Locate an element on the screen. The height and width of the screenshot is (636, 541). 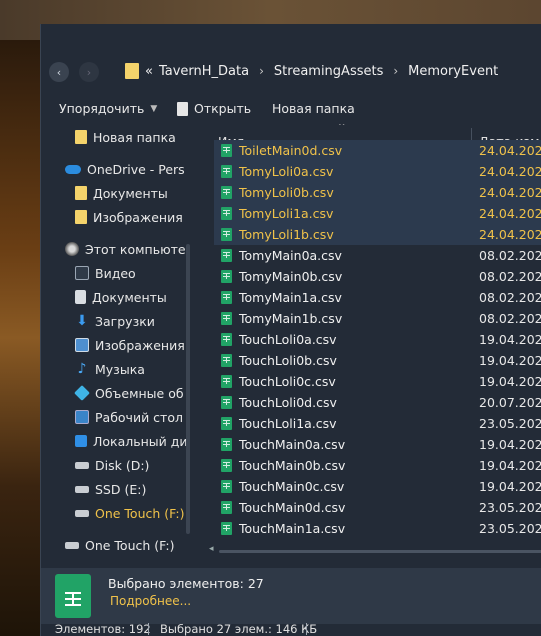
new-folder-button: Новая папка is located at coordinates (313, 108).